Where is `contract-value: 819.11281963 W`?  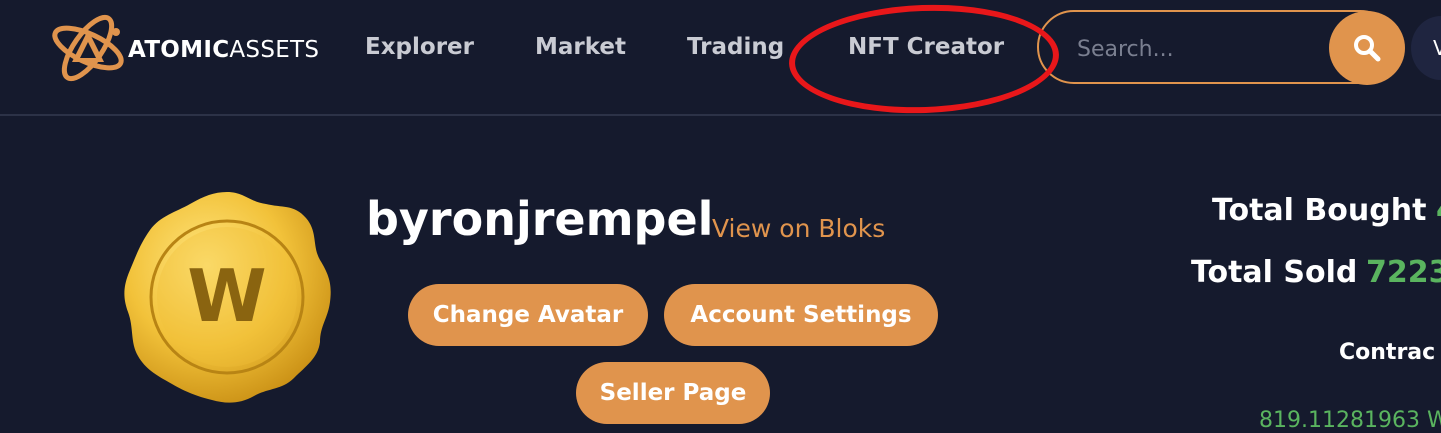 contract-value: 819.11281963 W is located at coordinates (1350, 420).